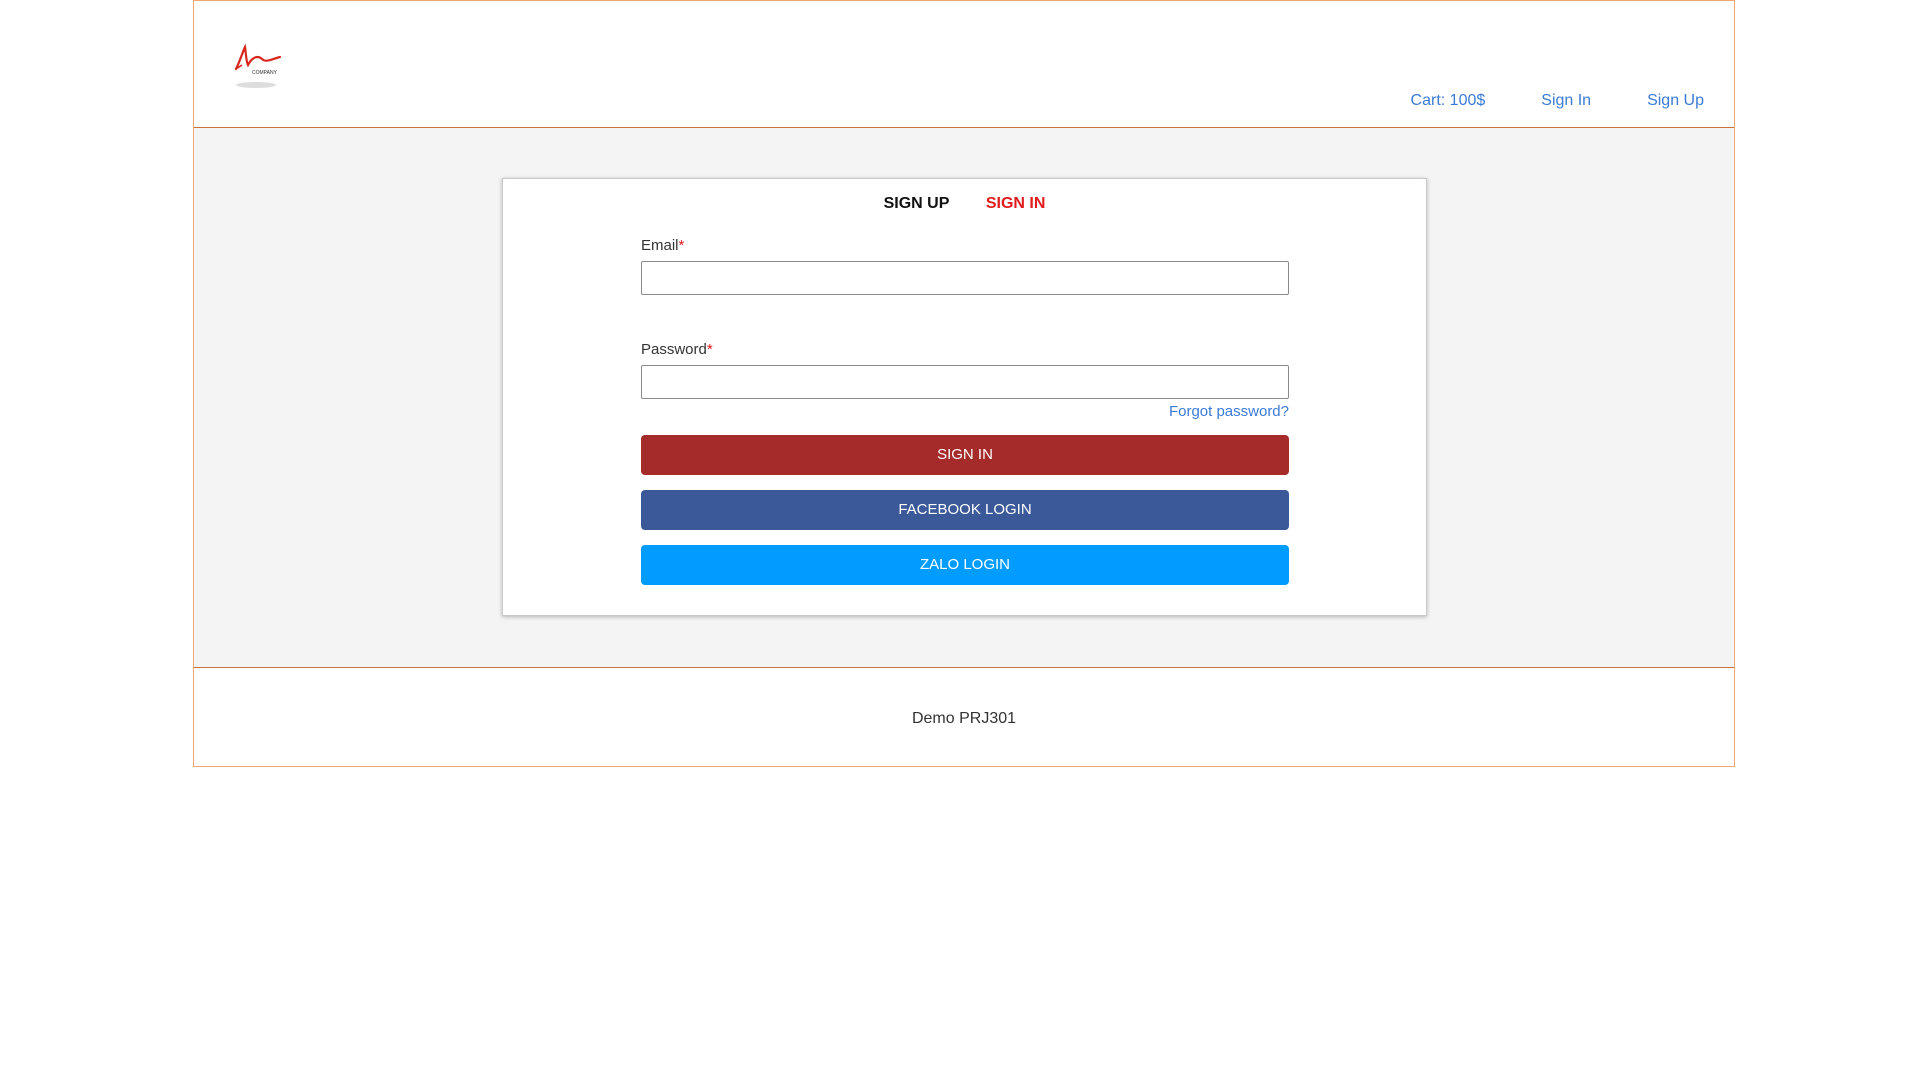 Image resolution: width=1920 pixels, height=1080 pixels. I want to click on email-label-text: Email, so click(660, 245).